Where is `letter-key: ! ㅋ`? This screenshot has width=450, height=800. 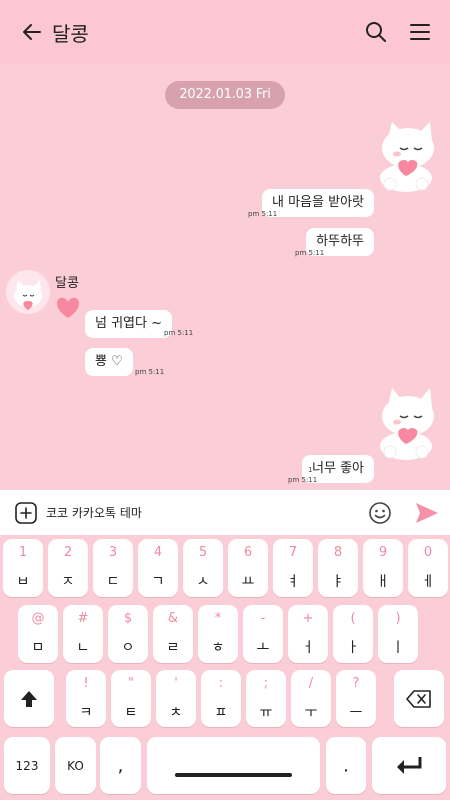 letter-key: ! ㅋ is located at coordinates (86, 698).